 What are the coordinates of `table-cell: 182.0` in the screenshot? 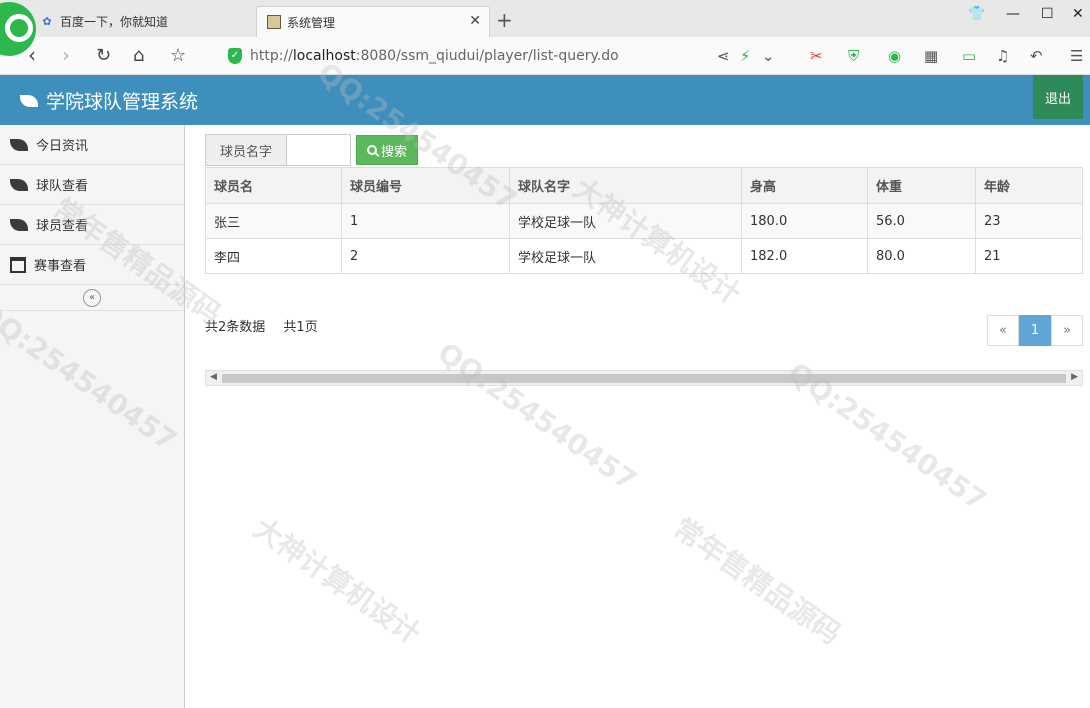 It's located at (804, 256).